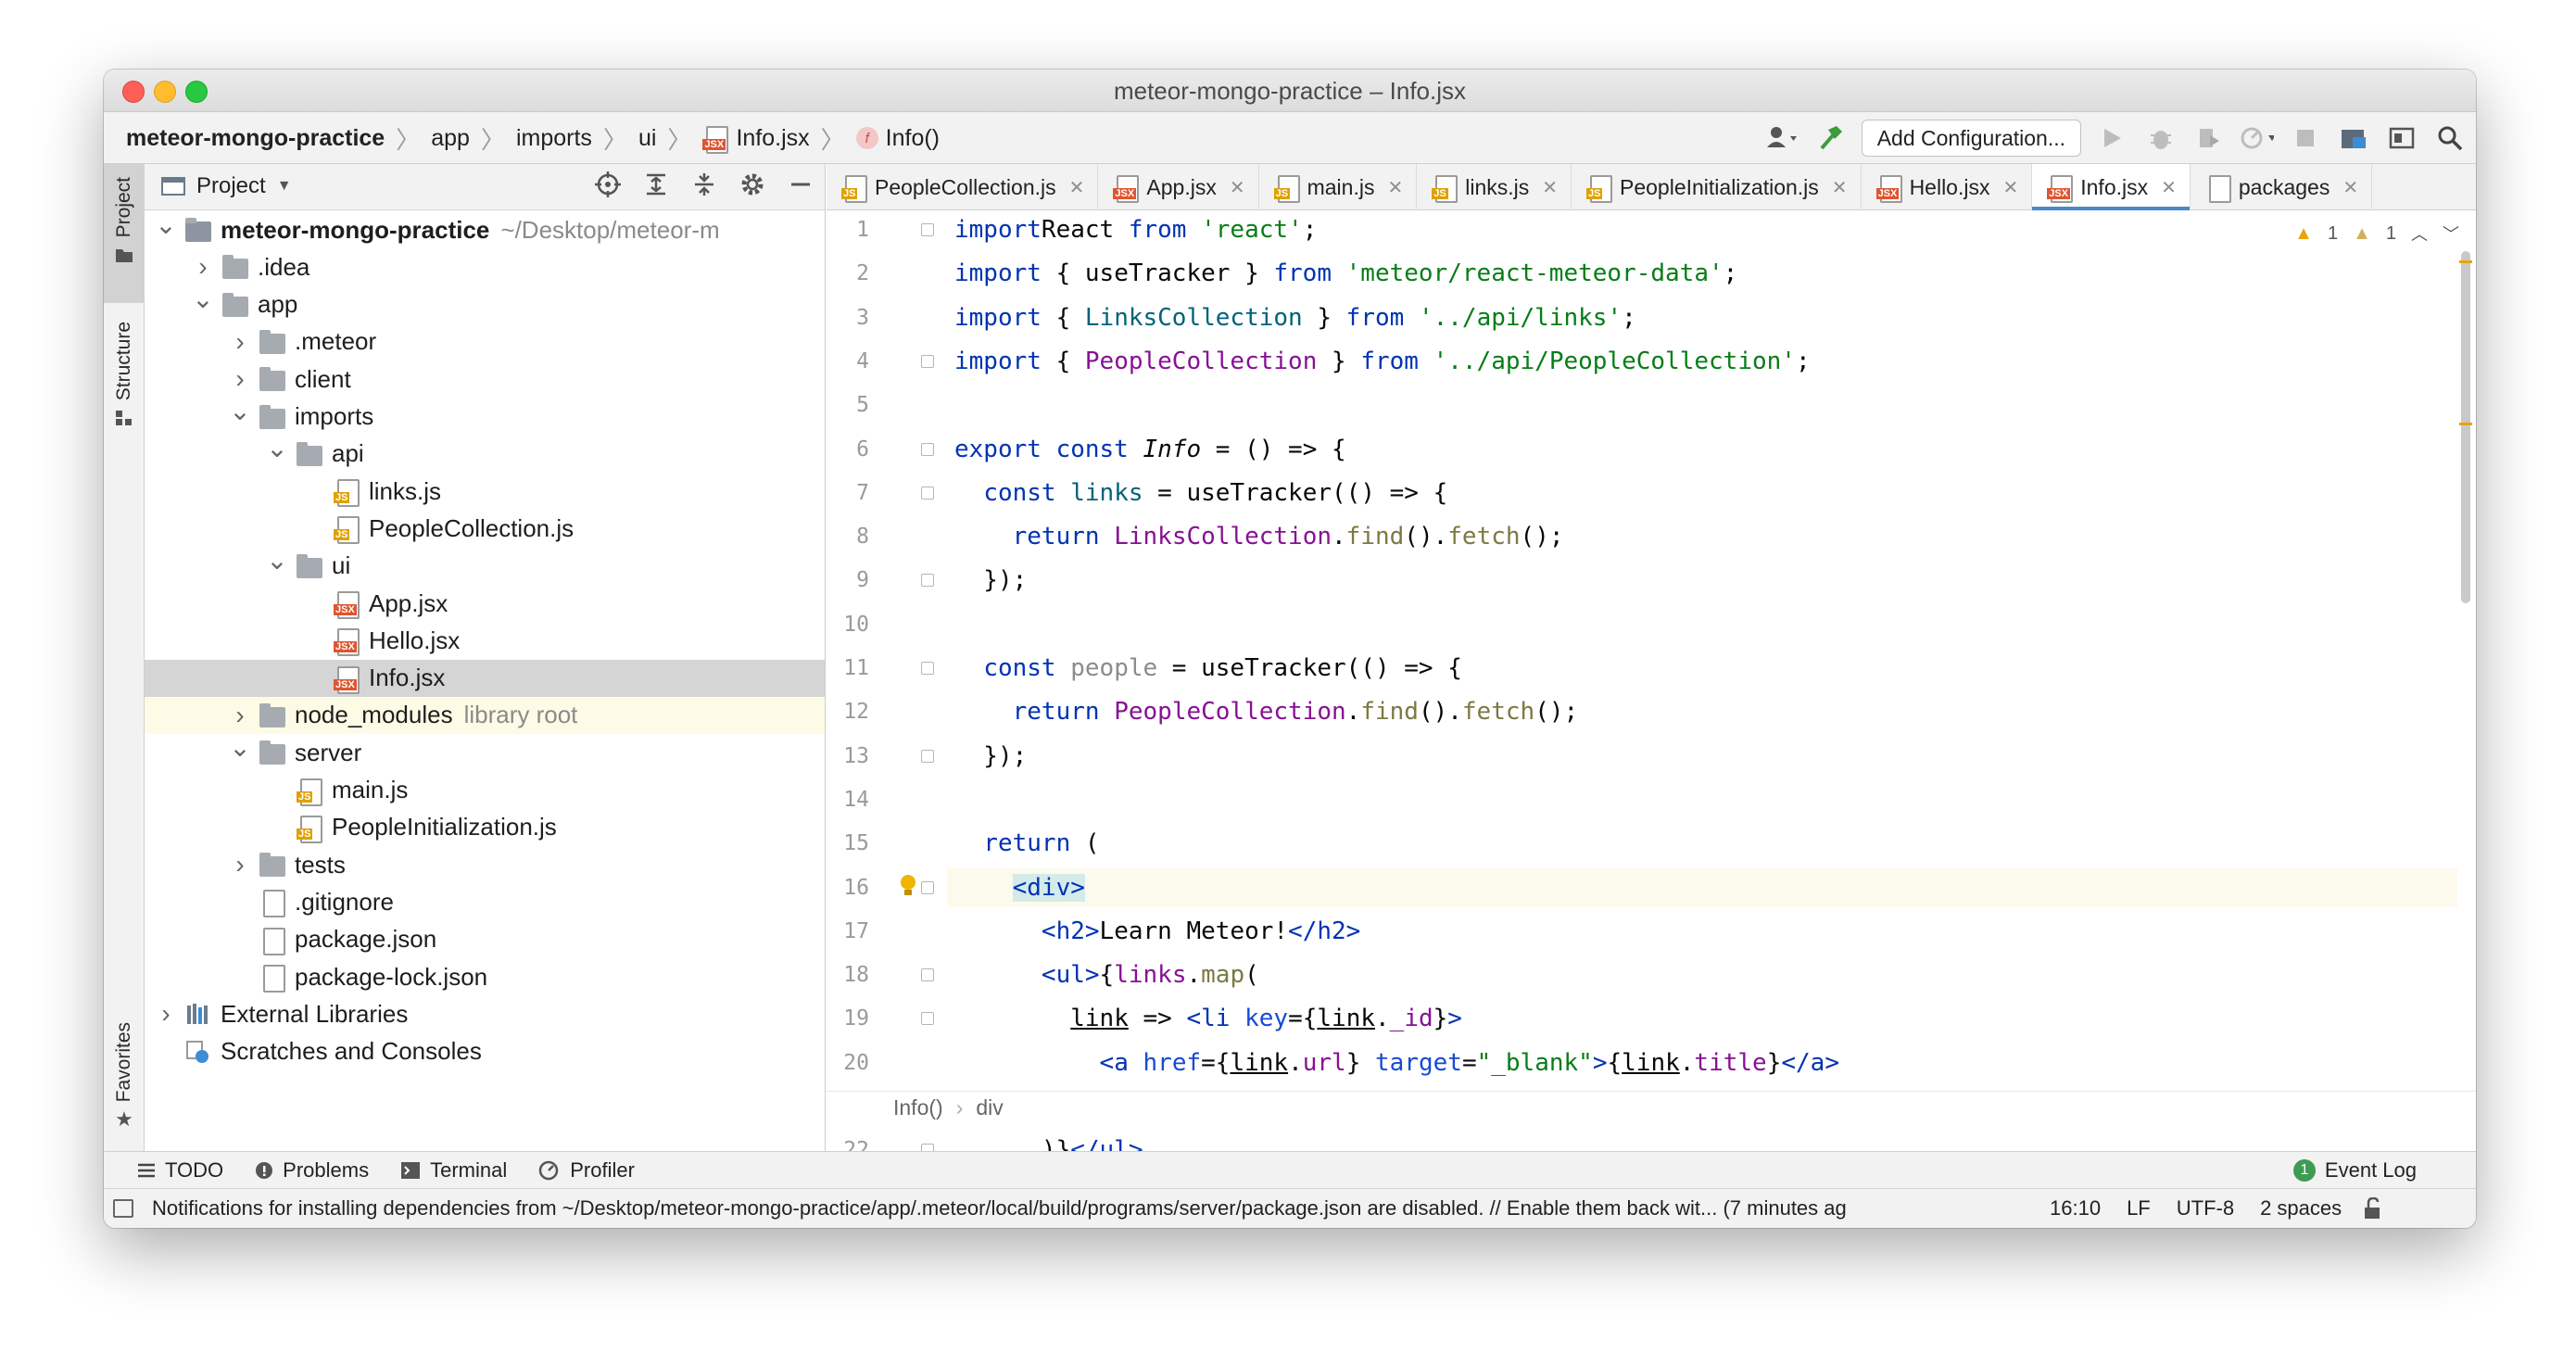  What do you see at coordinates (2465, 649) in the screenshot?
I see `editor-scrollbar` at bounding box center [2465, 649].